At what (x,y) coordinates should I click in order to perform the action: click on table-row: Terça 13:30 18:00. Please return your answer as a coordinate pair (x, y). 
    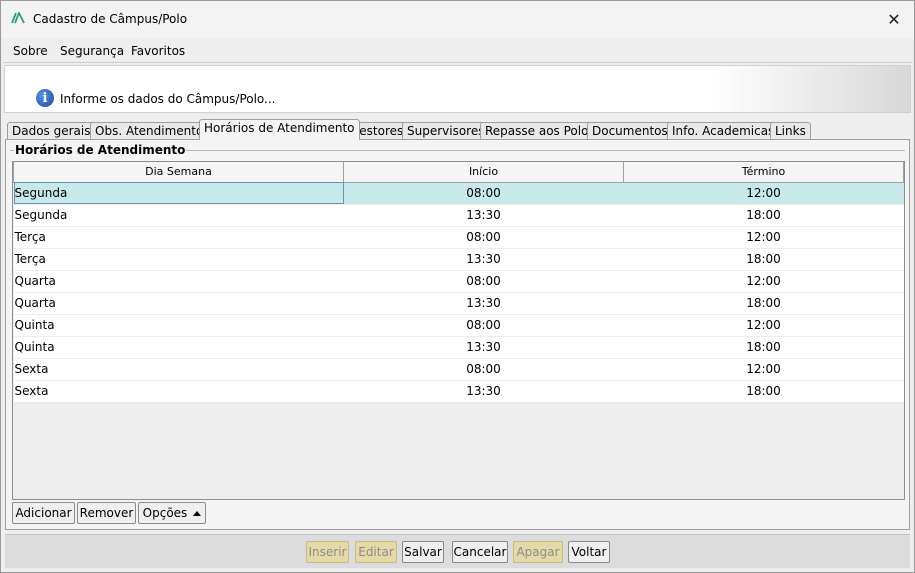
    Looking at the image, I should click on (458, 259).